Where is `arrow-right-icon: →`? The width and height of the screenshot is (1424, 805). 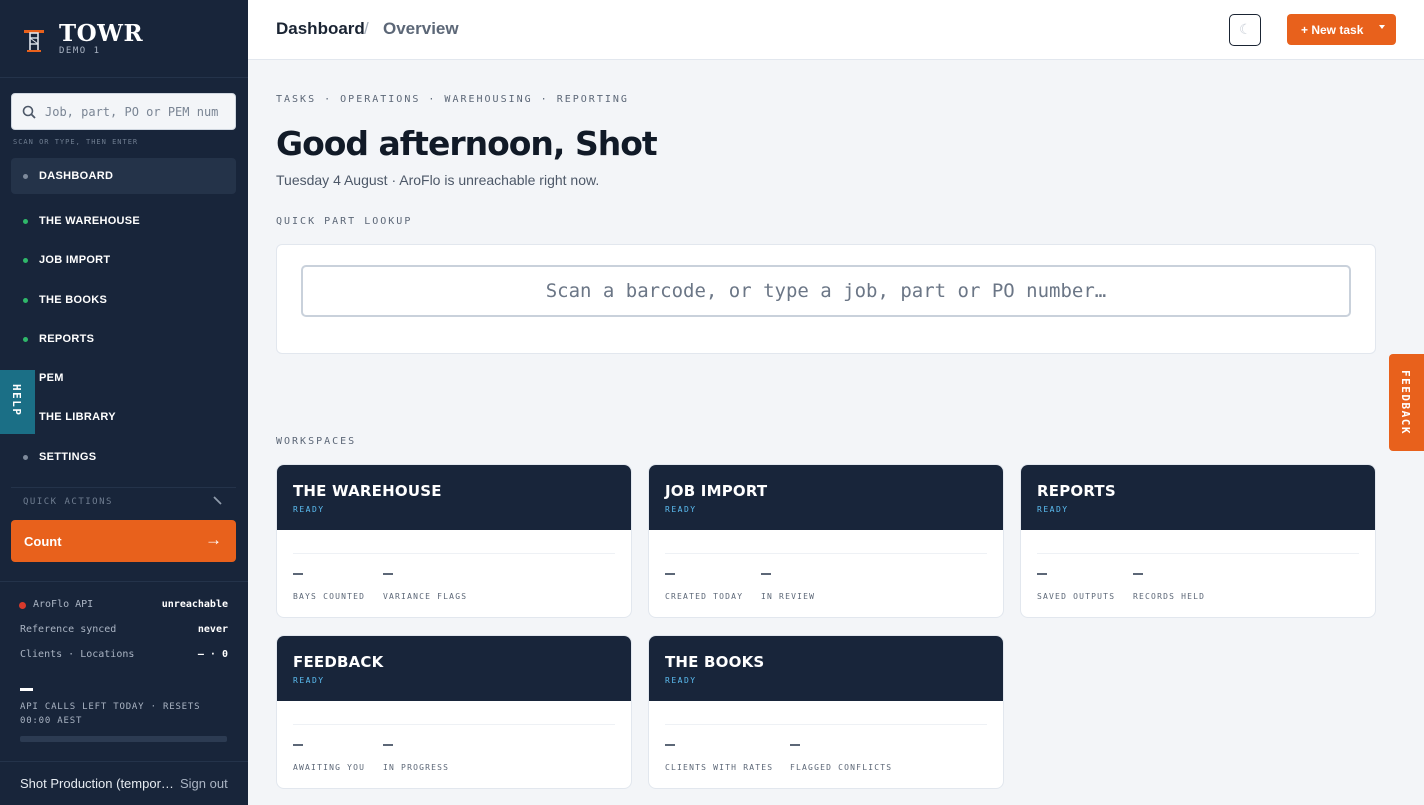 arrow-right-icon: → is located at coordinates (213, 539).